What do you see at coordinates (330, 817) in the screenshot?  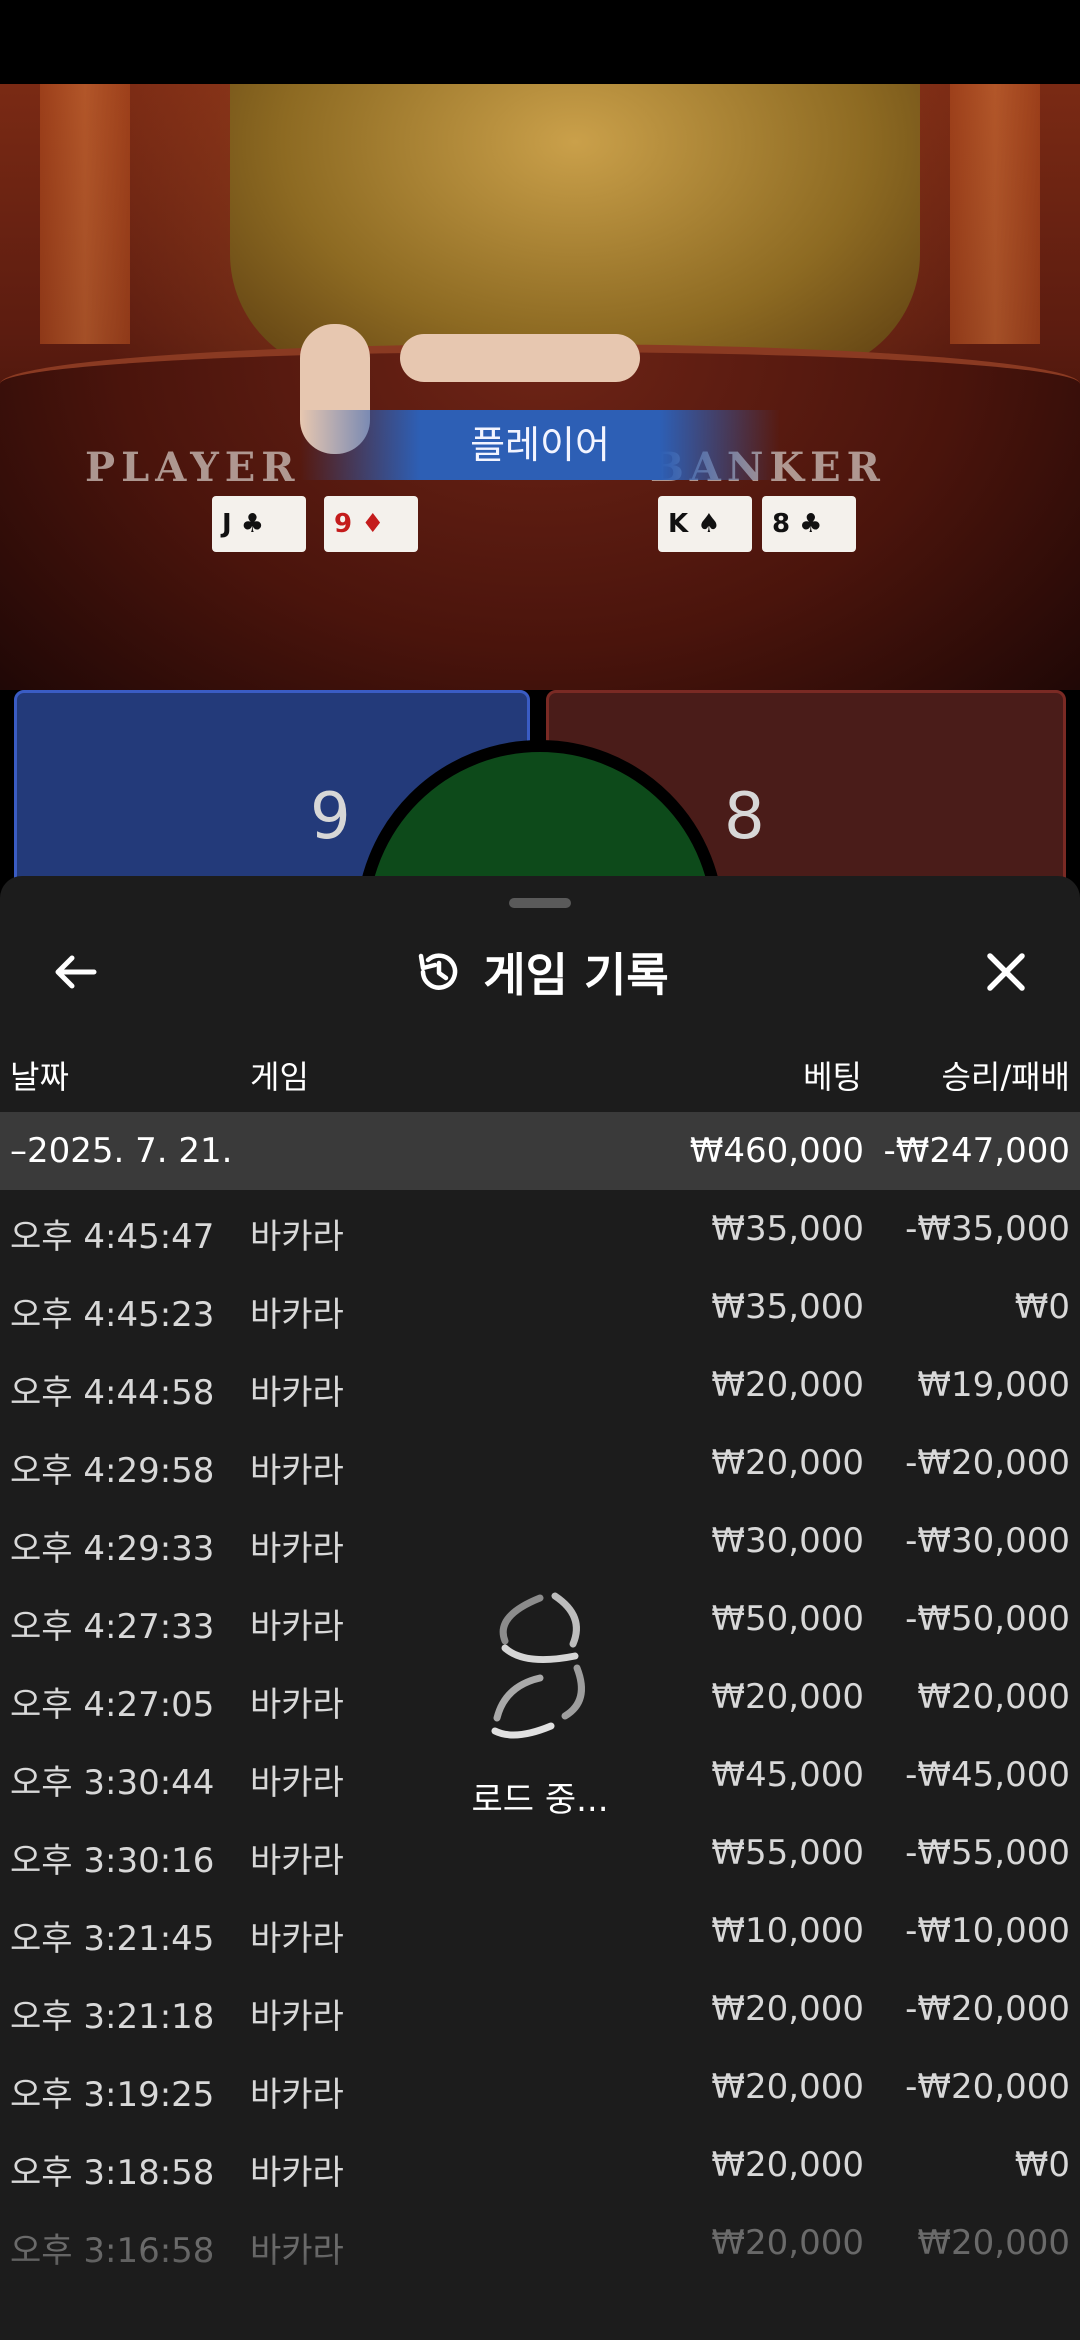 I see `player-score: 9` at bounding box center [330, 817].